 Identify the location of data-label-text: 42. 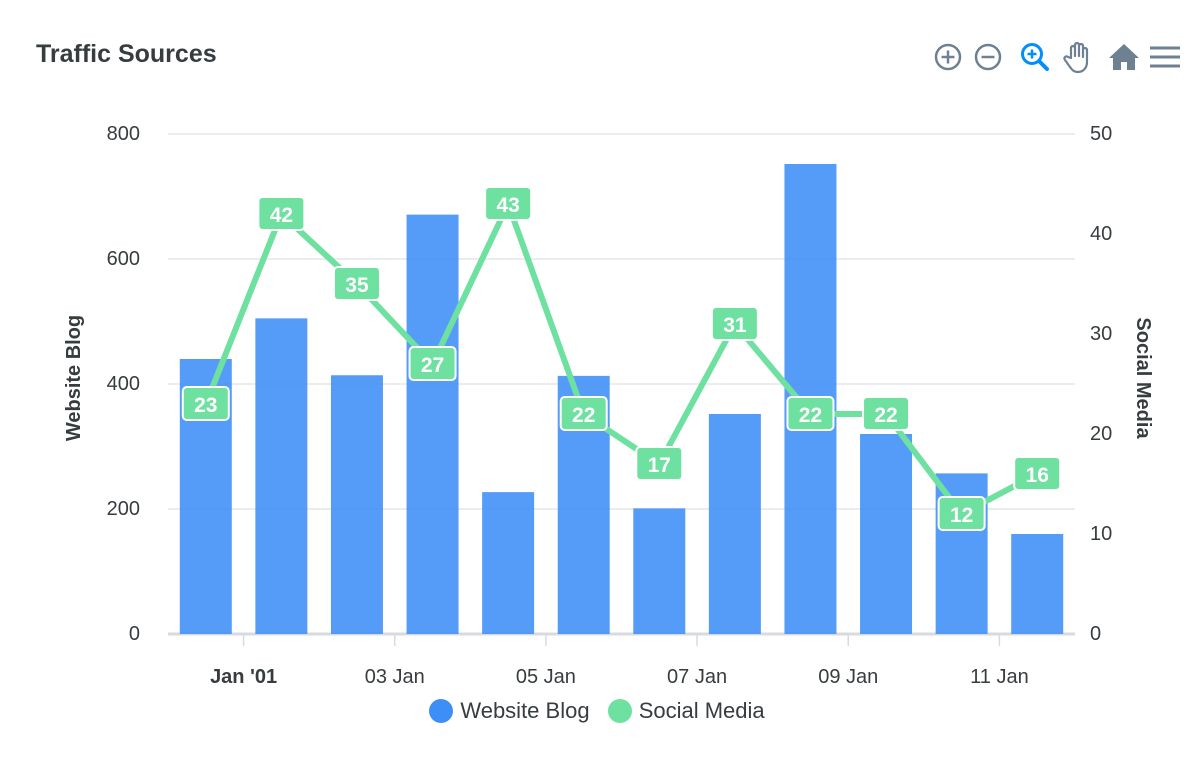
(281, 215).